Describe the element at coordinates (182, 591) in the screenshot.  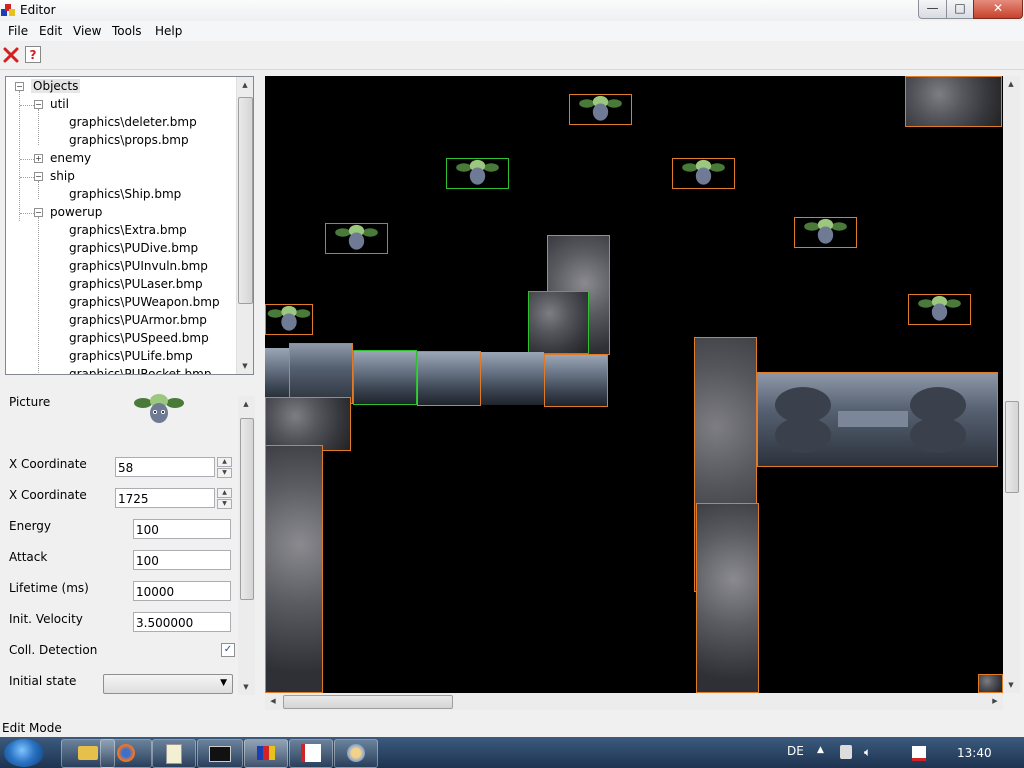
I see `lifetime-input: 10000` at that location.